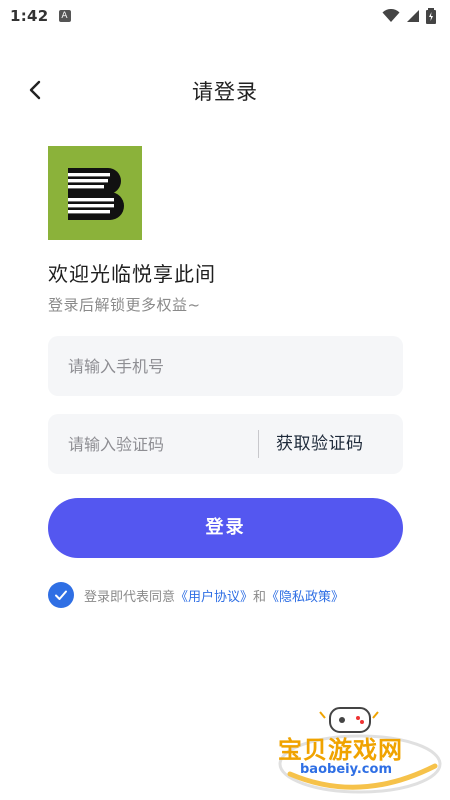 The height and width of the screenshot is (800, 450). What do you see at coordinates (132, 274) in the screenshot?
I see `welcome-title: 欢迎光临悦享此间` at bounding box center [132, 274].